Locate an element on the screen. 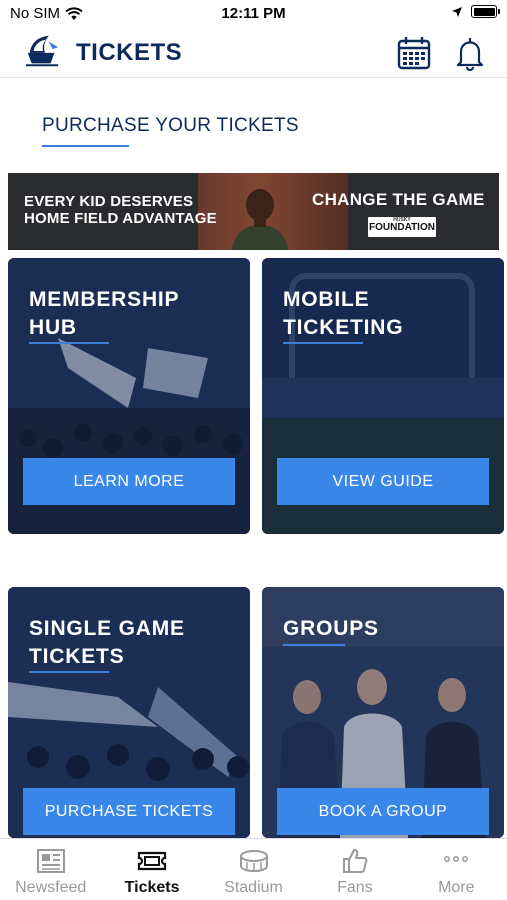  book-a-group-button: BOOK A GROUP is located at coordinates (383, 811).